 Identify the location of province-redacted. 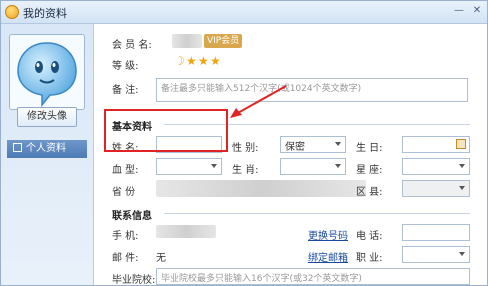
(261, 188).